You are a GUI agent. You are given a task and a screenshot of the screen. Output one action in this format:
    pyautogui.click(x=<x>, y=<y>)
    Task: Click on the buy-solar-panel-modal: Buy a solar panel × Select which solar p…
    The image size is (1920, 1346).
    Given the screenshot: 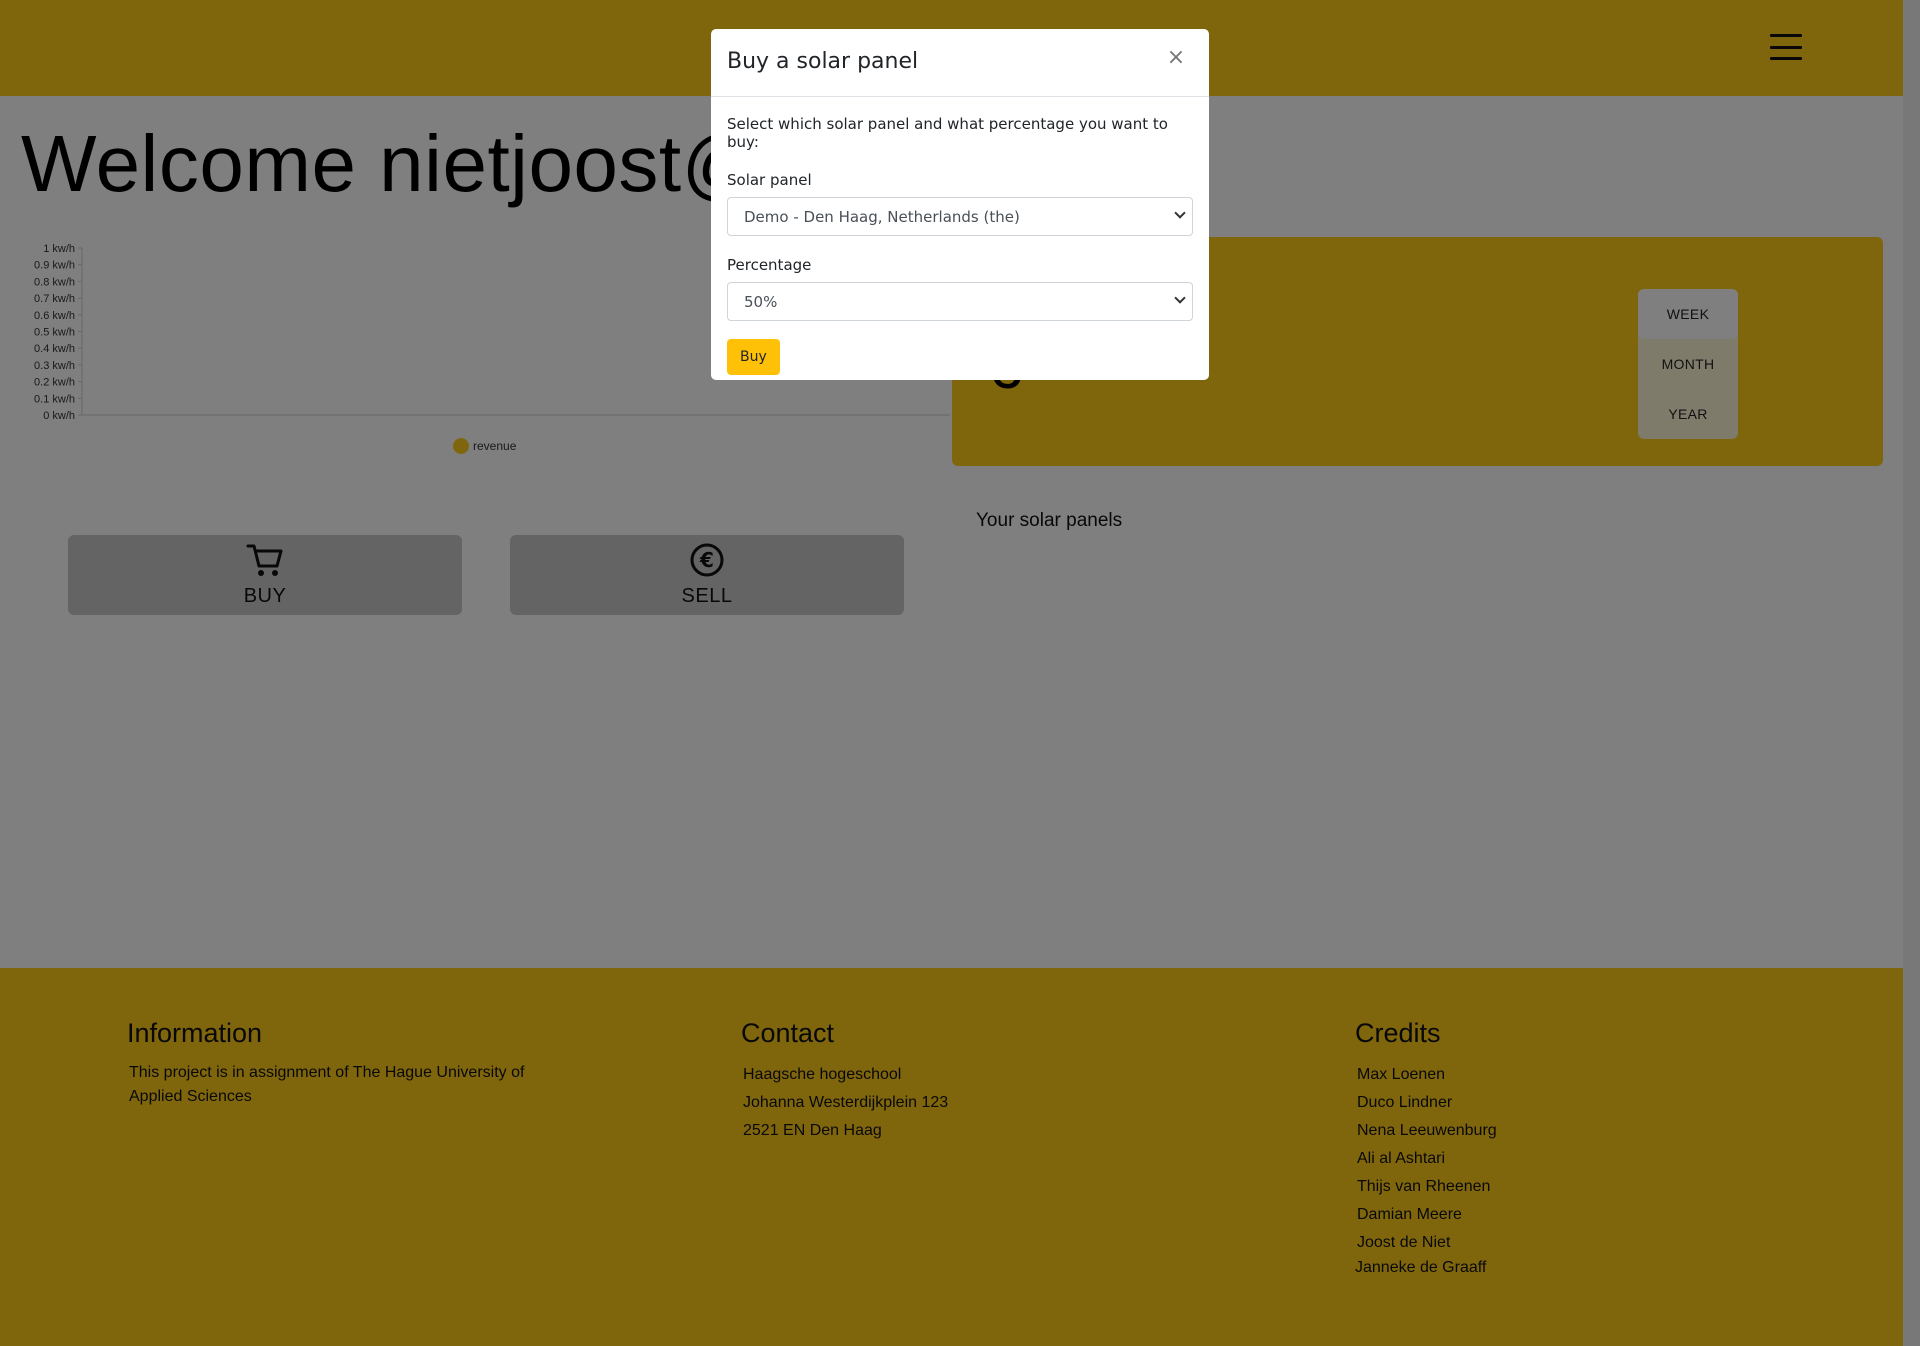 What is the action you would take?
    pyautogui.click(x=960, y=204)
    